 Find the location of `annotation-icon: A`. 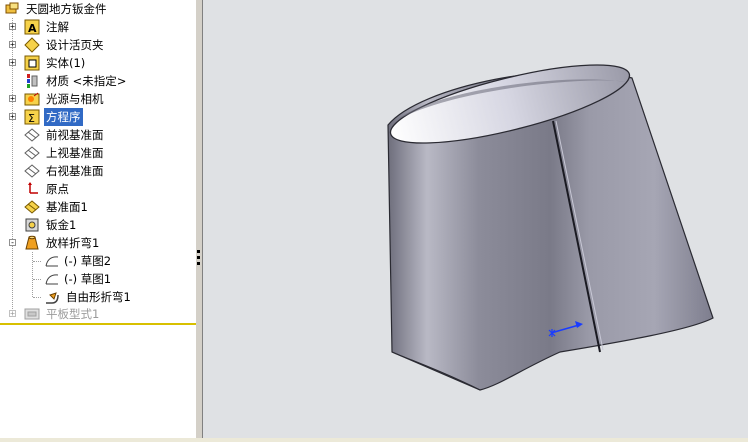

annotation-icon: A is located at coordinates (32, 27).